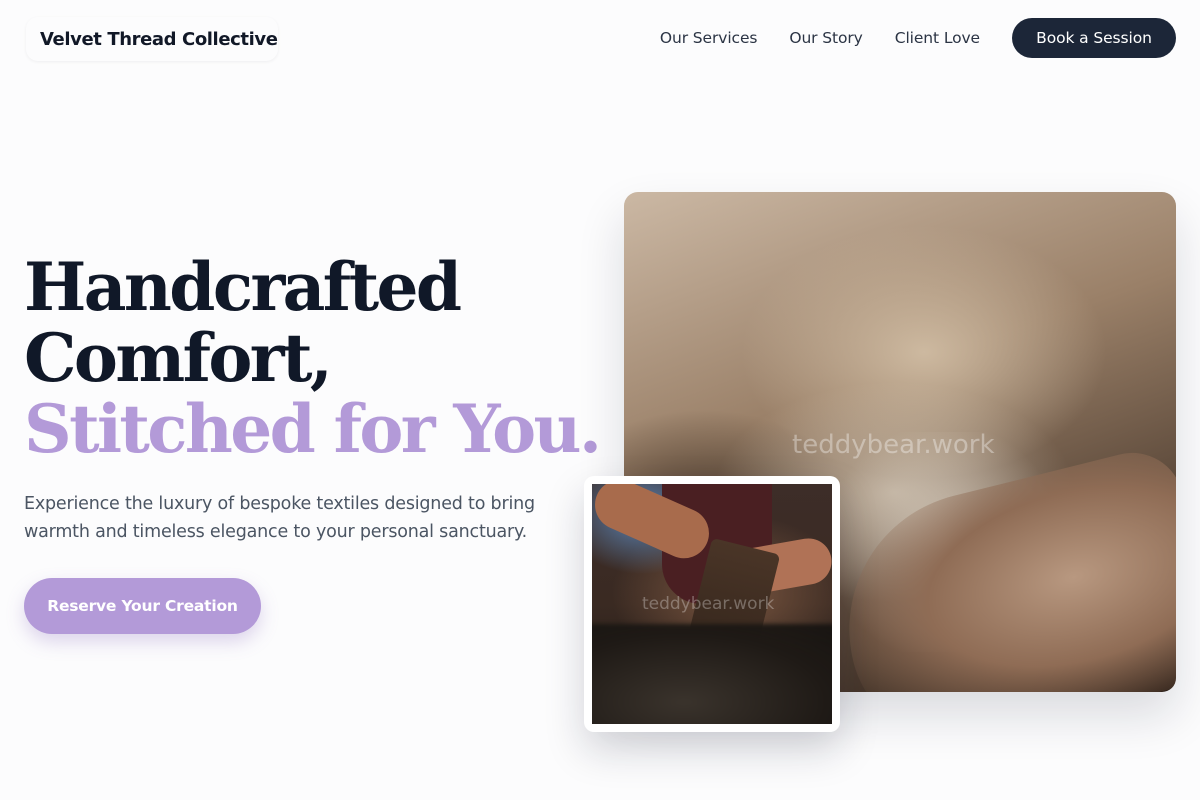  Describe the element at coordinates (152, 39) in the screenshot. I see `brand-logo: Velvet Thread Collective` at that location.